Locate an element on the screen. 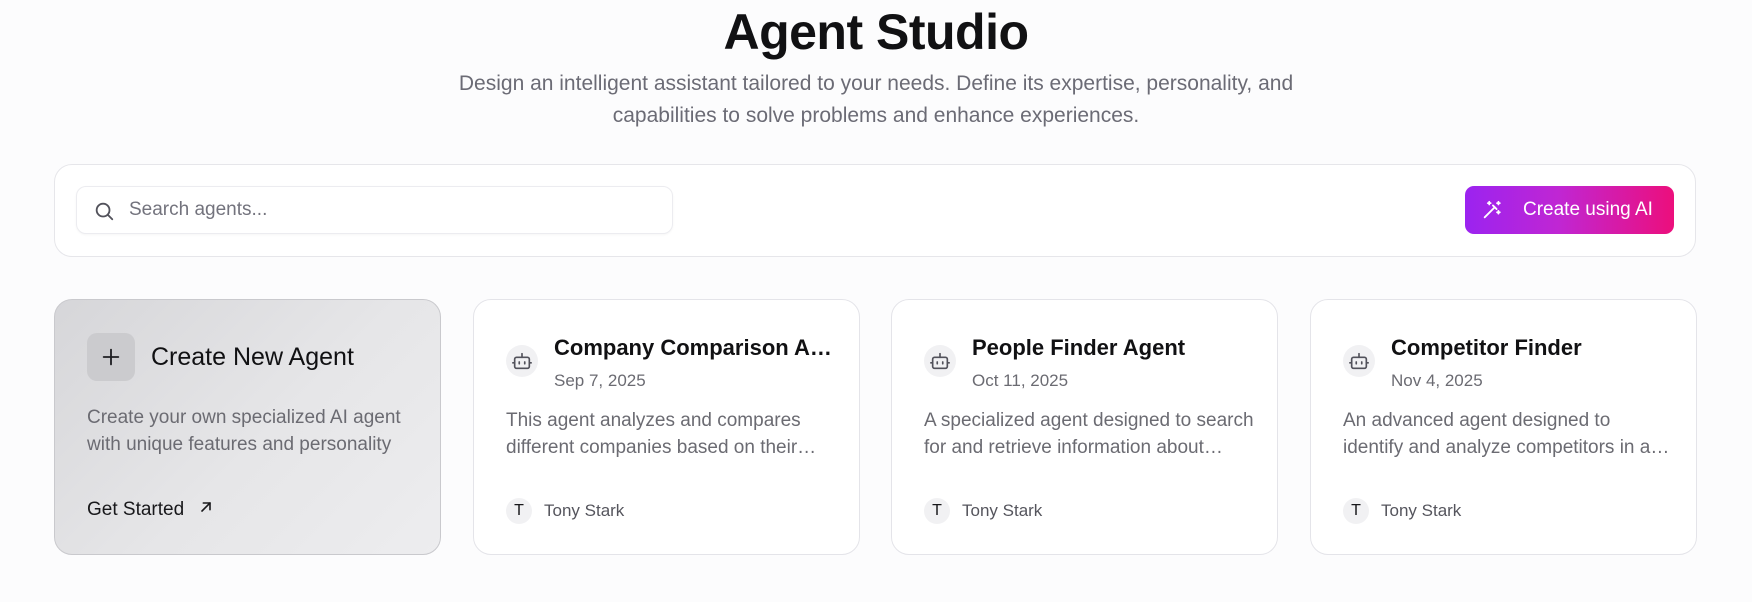  get-started-label: Get Started is located at coordinates (136, 509).